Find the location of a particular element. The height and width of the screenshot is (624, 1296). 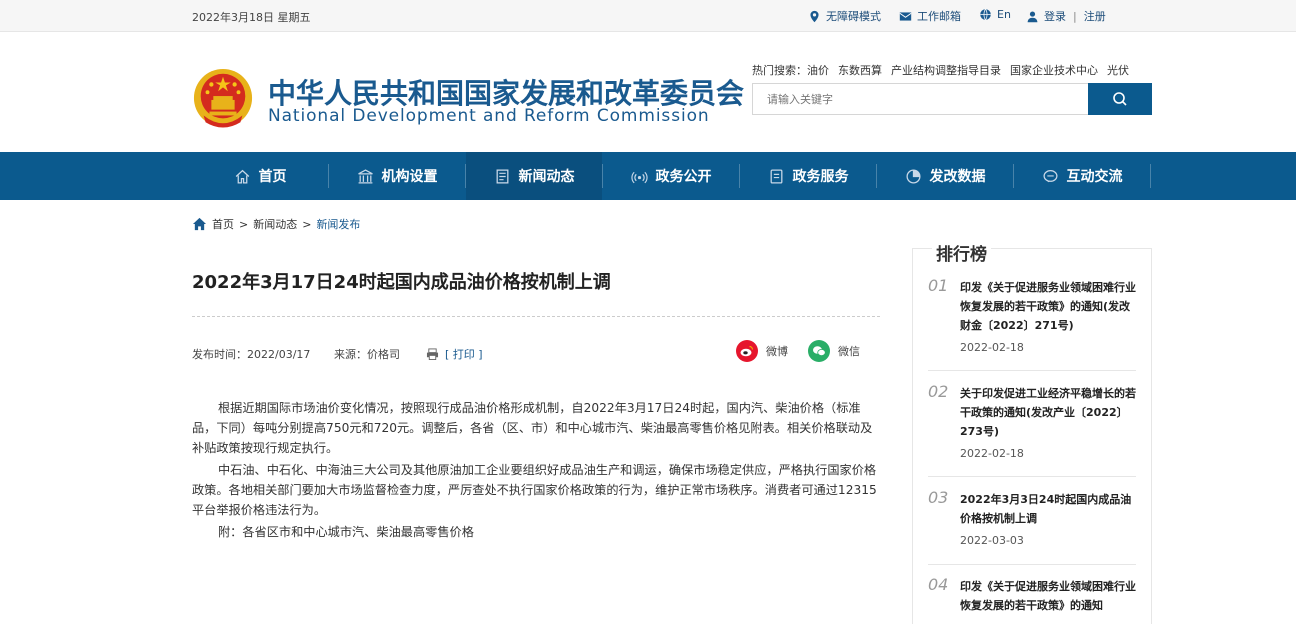

hot-search-label: 热门搜索： is located at coordinates (779, 70).